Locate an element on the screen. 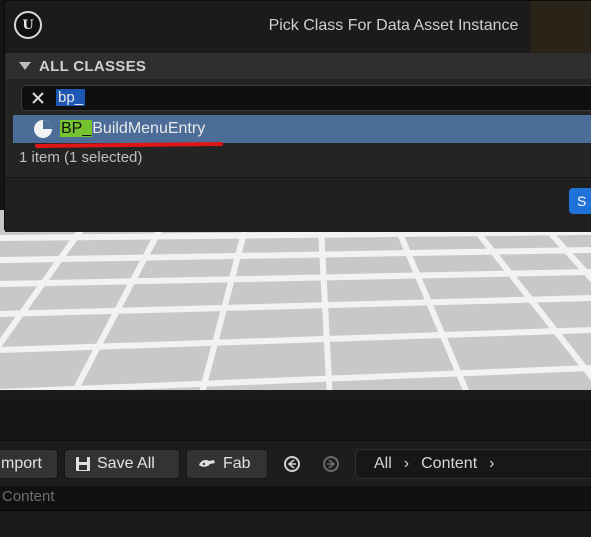  content-search-bar: Content is located at coordinates (295, 498).